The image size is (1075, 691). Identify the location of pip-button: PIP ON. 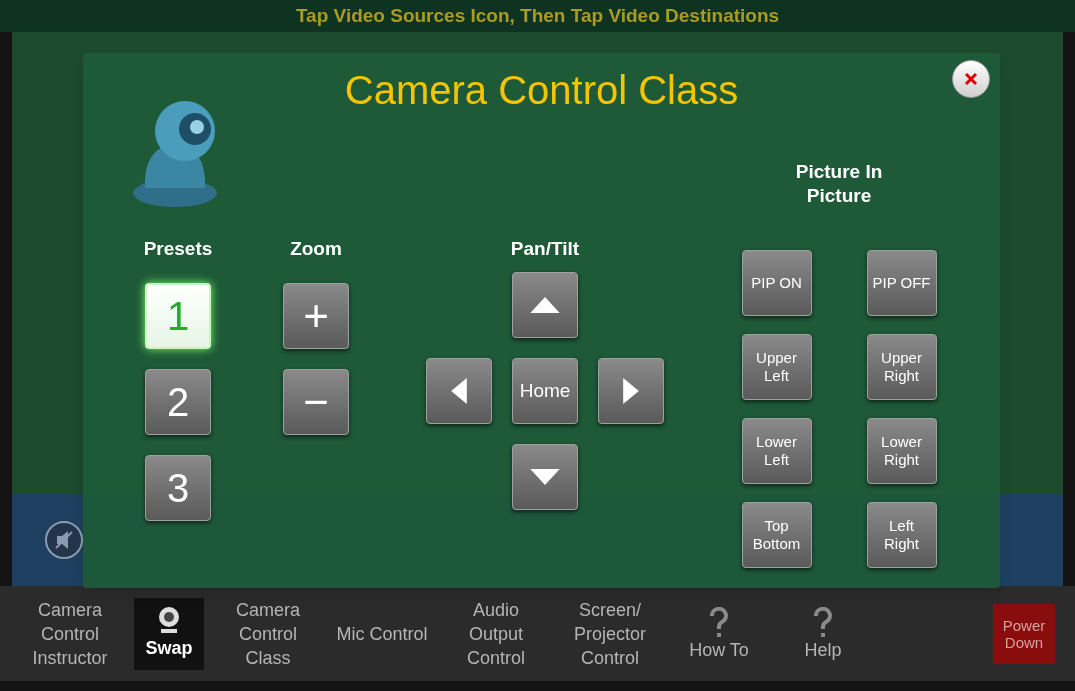
(776, 283).